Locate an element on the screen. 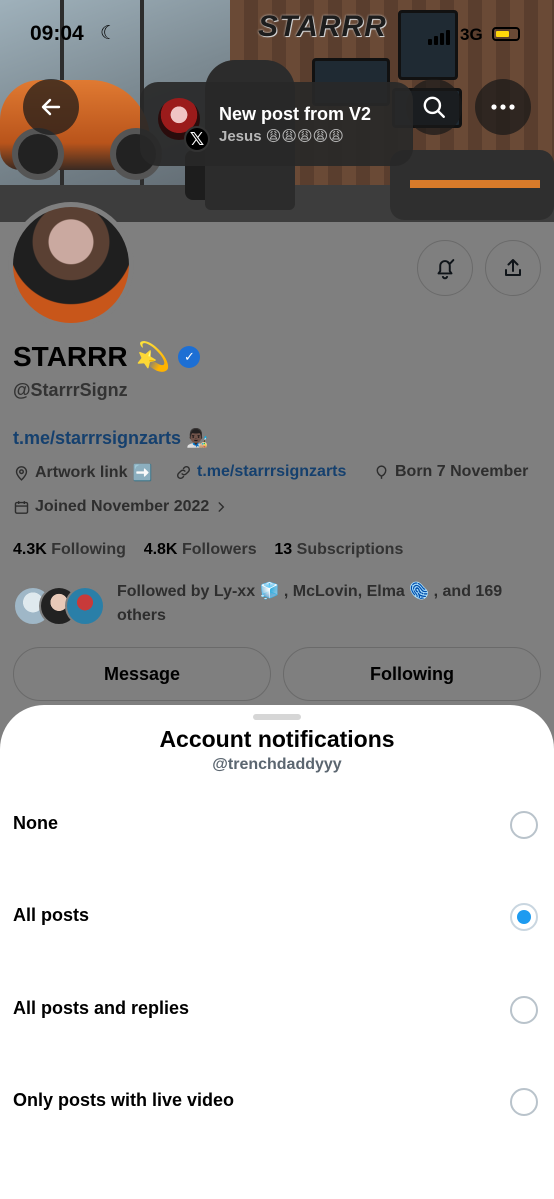  sheet-subtitle: @trenchdaddyyy is located at coordinates (277, 764).